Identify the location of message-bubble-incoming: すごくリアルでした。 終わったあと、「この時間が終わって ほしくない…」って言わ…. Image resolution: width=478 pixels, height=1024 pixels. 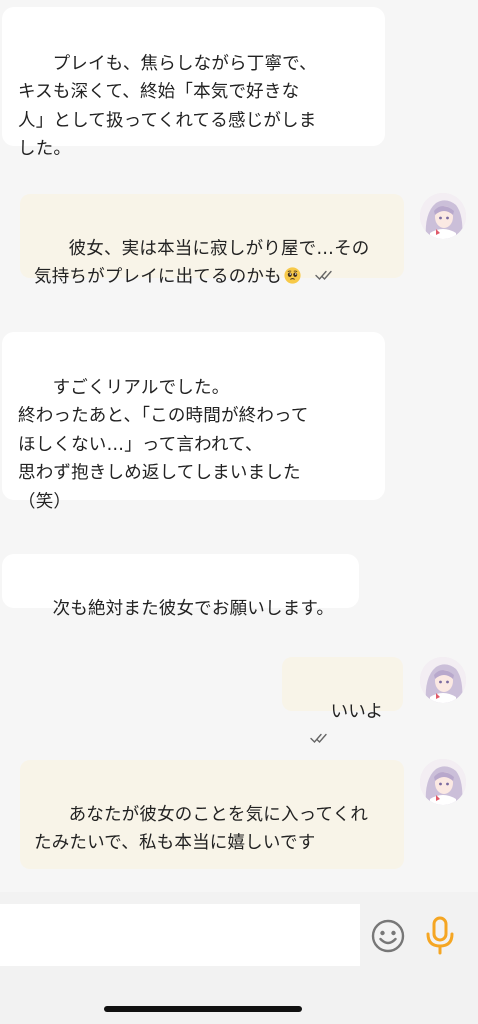
(193, 422).